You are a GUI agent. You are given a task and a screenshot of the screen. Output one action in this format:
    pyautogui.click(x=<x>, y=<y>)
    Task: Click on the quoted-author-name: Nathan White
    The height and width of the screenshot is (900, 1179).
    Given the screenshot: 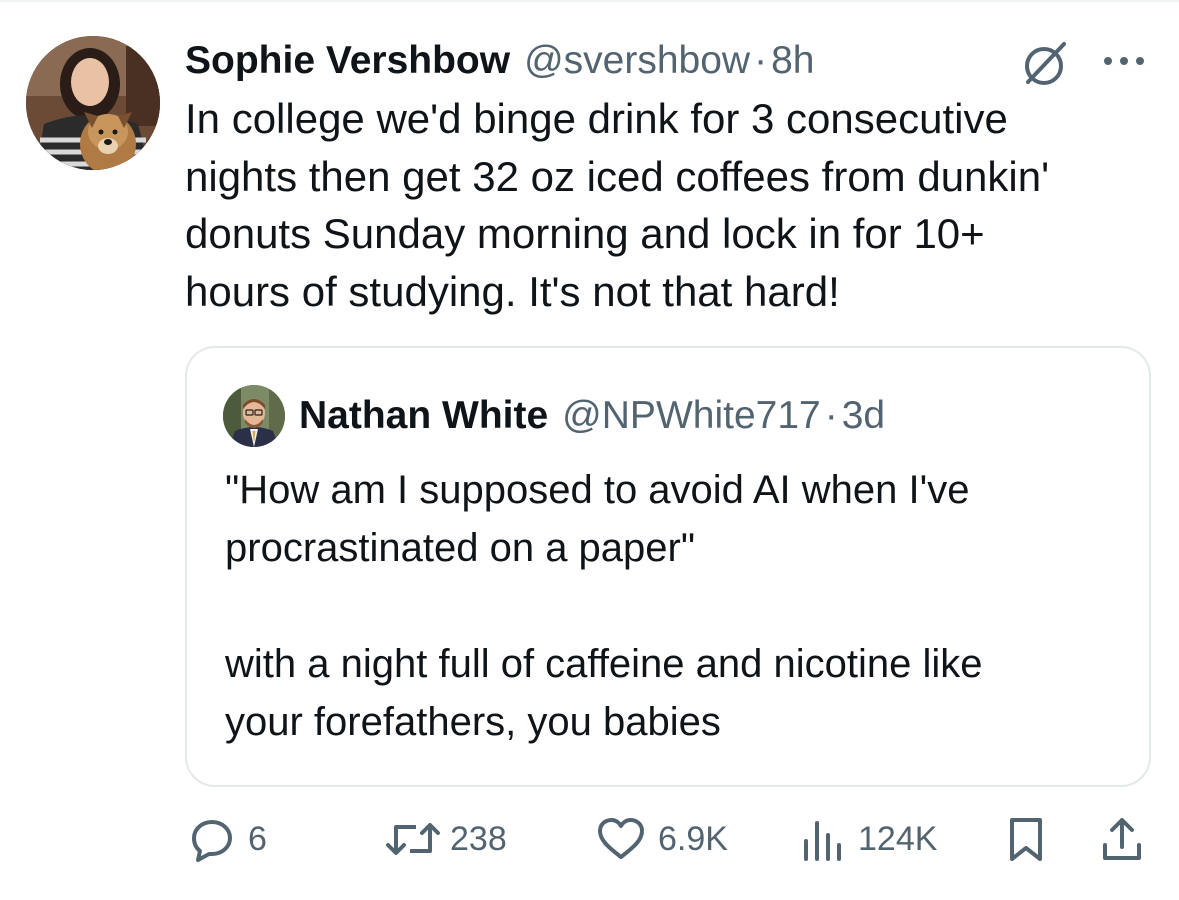 What is the action you would take?
    pyautogui.click(x=423, y=416)
    